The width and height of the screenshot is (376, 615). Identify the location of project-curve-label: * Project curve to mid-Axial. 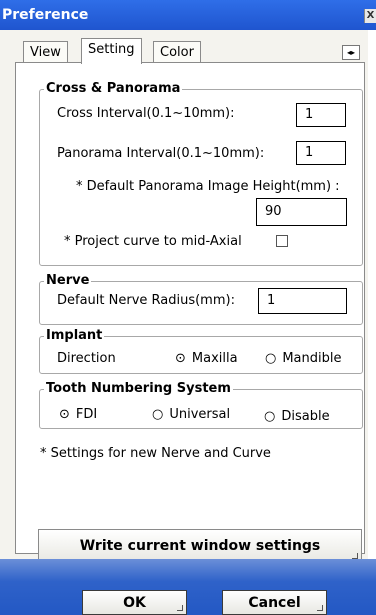
(153, 241).